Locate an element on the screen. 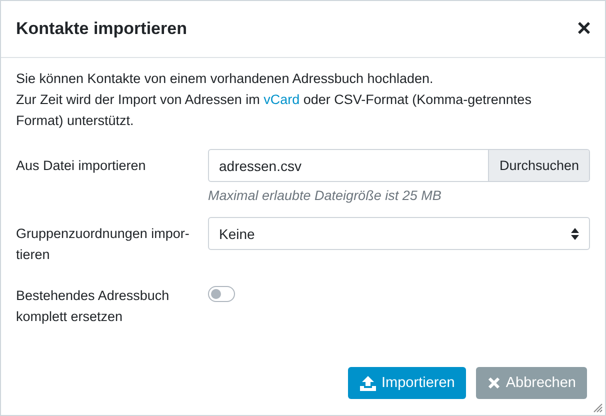 The width and height of the screenshot is (606, 416). intro-text: Sie können Kontakte von einem vorhandenen Adressbuch hochladen. Zur Zeit wird der Import von Adressen im vCard oder CSV-Format (Komma-getrenntes Format) unterstützt. is located at coordinates (274, 100).